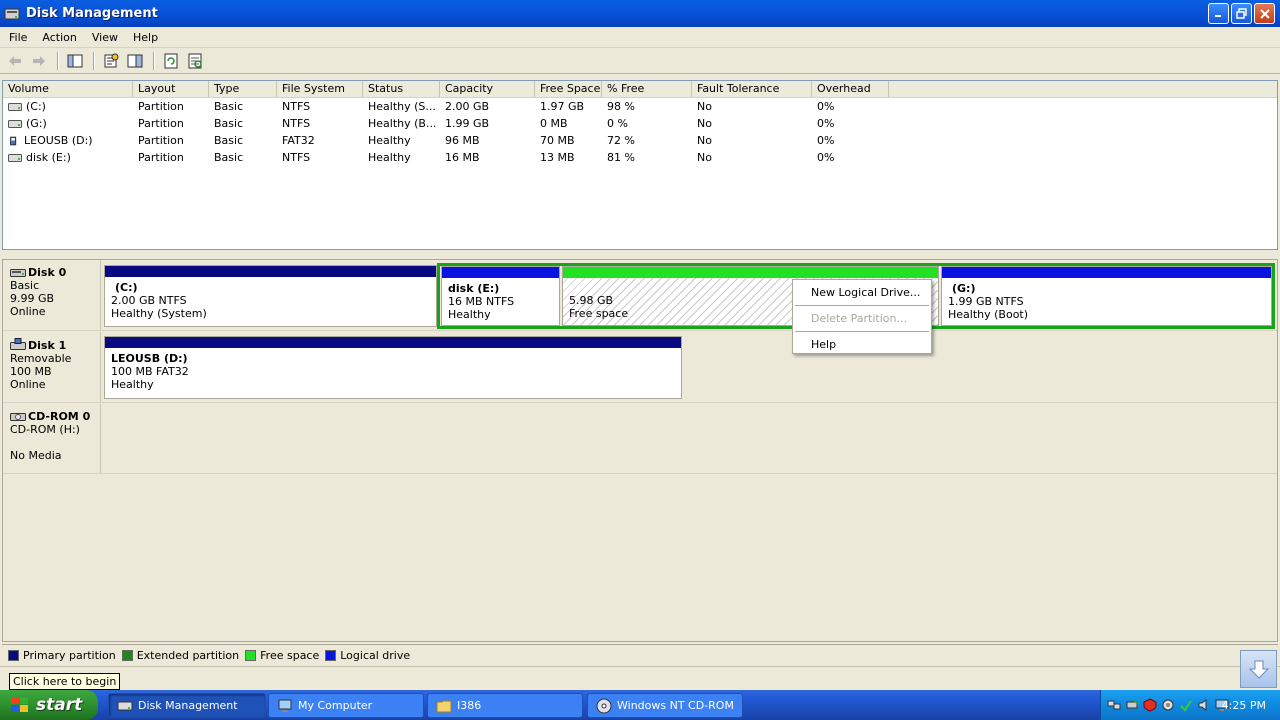 The image size is (1280, 720). Describe the element at coordinates (31, 371) in the screenshot. I see `disk-size: 100 MB` at that location.